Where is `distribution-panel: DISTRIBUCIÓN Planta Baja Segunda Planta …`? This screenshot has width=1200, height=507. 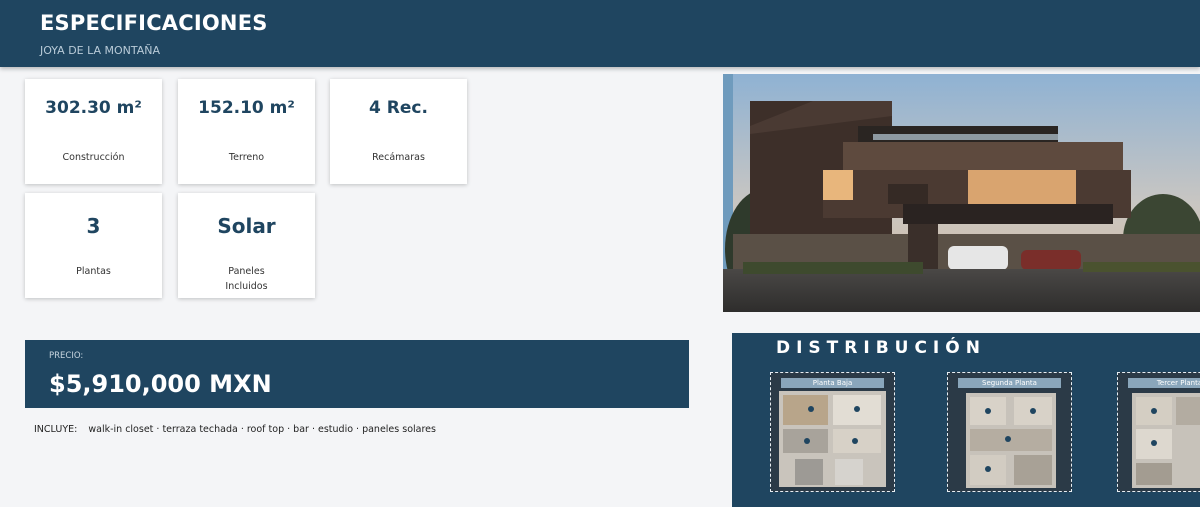
distribution-panel: DISTRIBUCIÓN Planta Baja Segunda Planta … is located at coordinates (966, 420).